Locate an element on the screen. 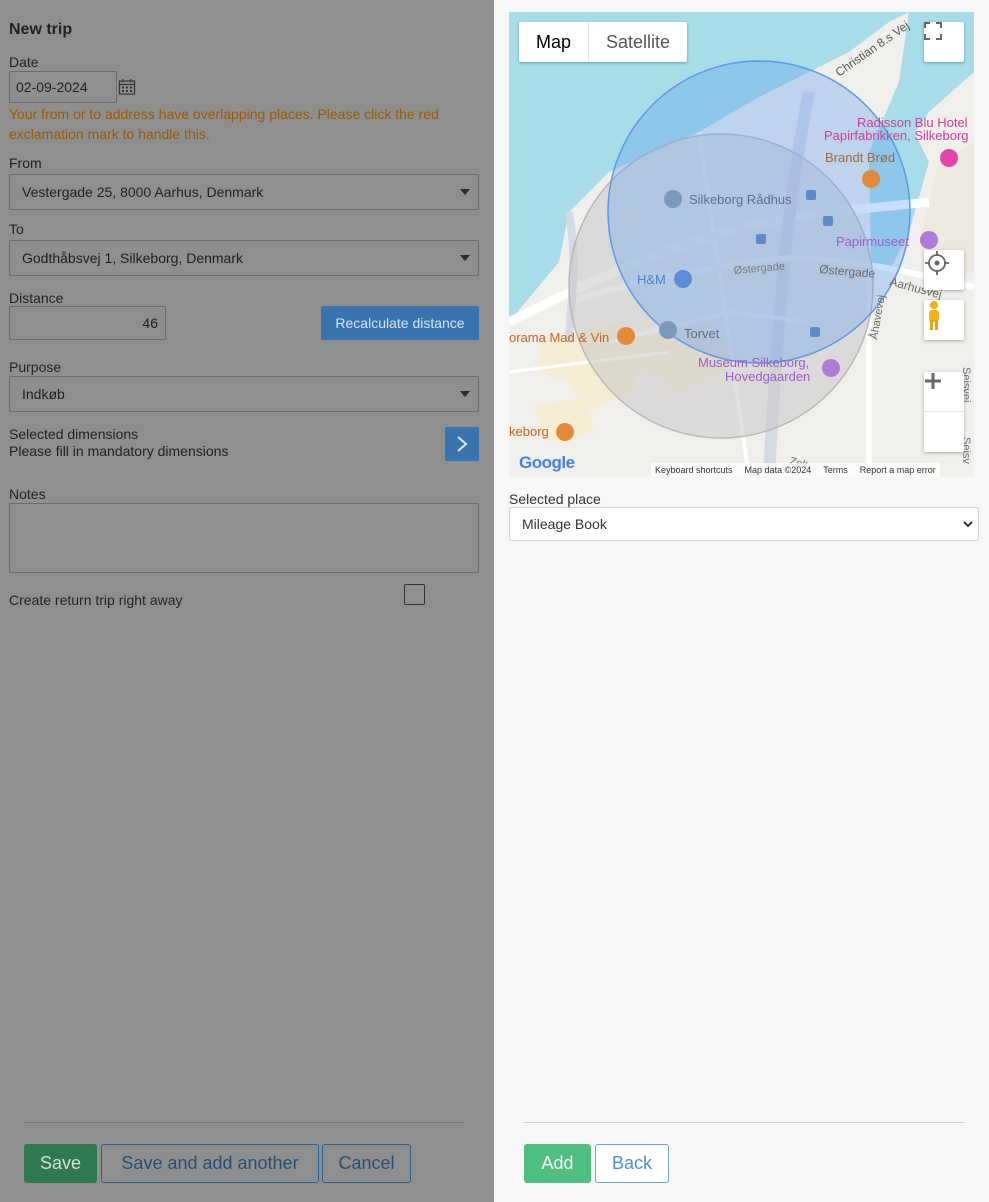 This screenshot has height=1202, width=989. map-label-papirfabrikken: Papirfabrikken, Silkeborg is located at coordinates (896, 135).